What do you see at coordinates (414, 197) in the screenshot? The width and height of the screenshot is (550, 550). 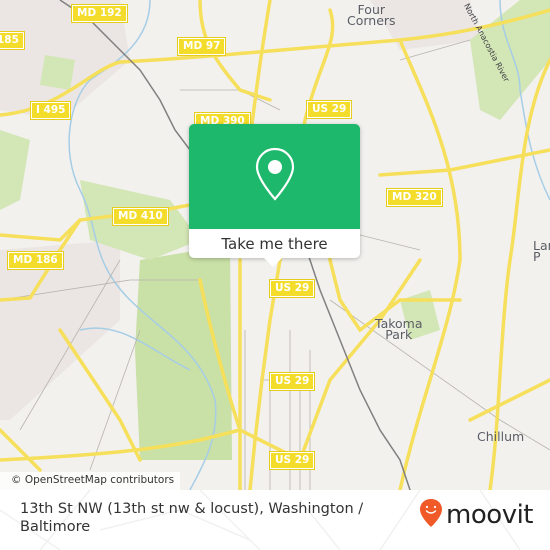 I see `road-shield: MD 320` at bounding box center [414, 197].